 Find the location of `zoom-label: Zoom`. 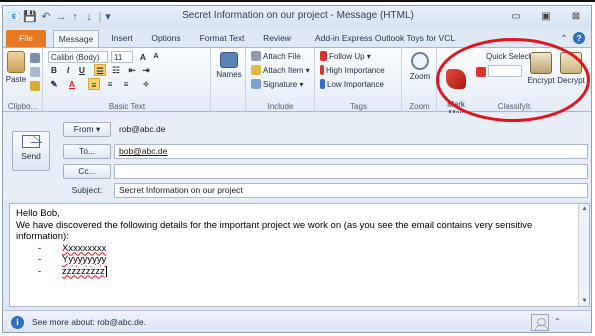

zoom-label: Zoom is located at coordinates (420, 76).